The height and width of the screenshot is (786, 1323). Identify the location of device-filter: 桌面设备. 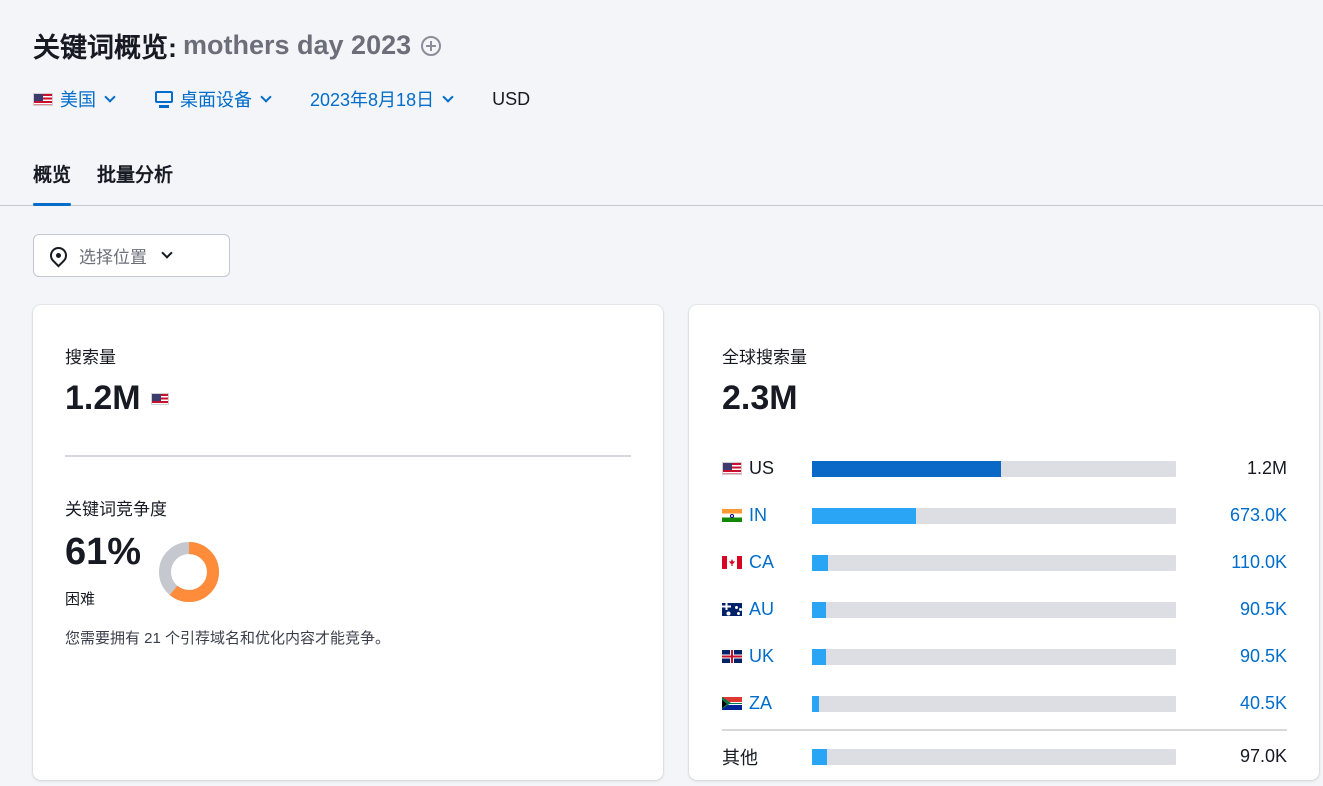
(213, 99).